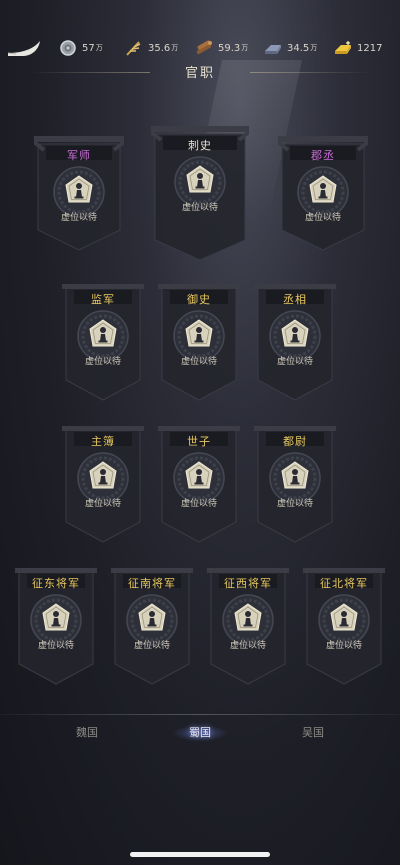 This screenshot has width=400, height=865. Describe the element at coordinates (159, 48) in the screenshot. I see `grain-value: 35.6` at that location.